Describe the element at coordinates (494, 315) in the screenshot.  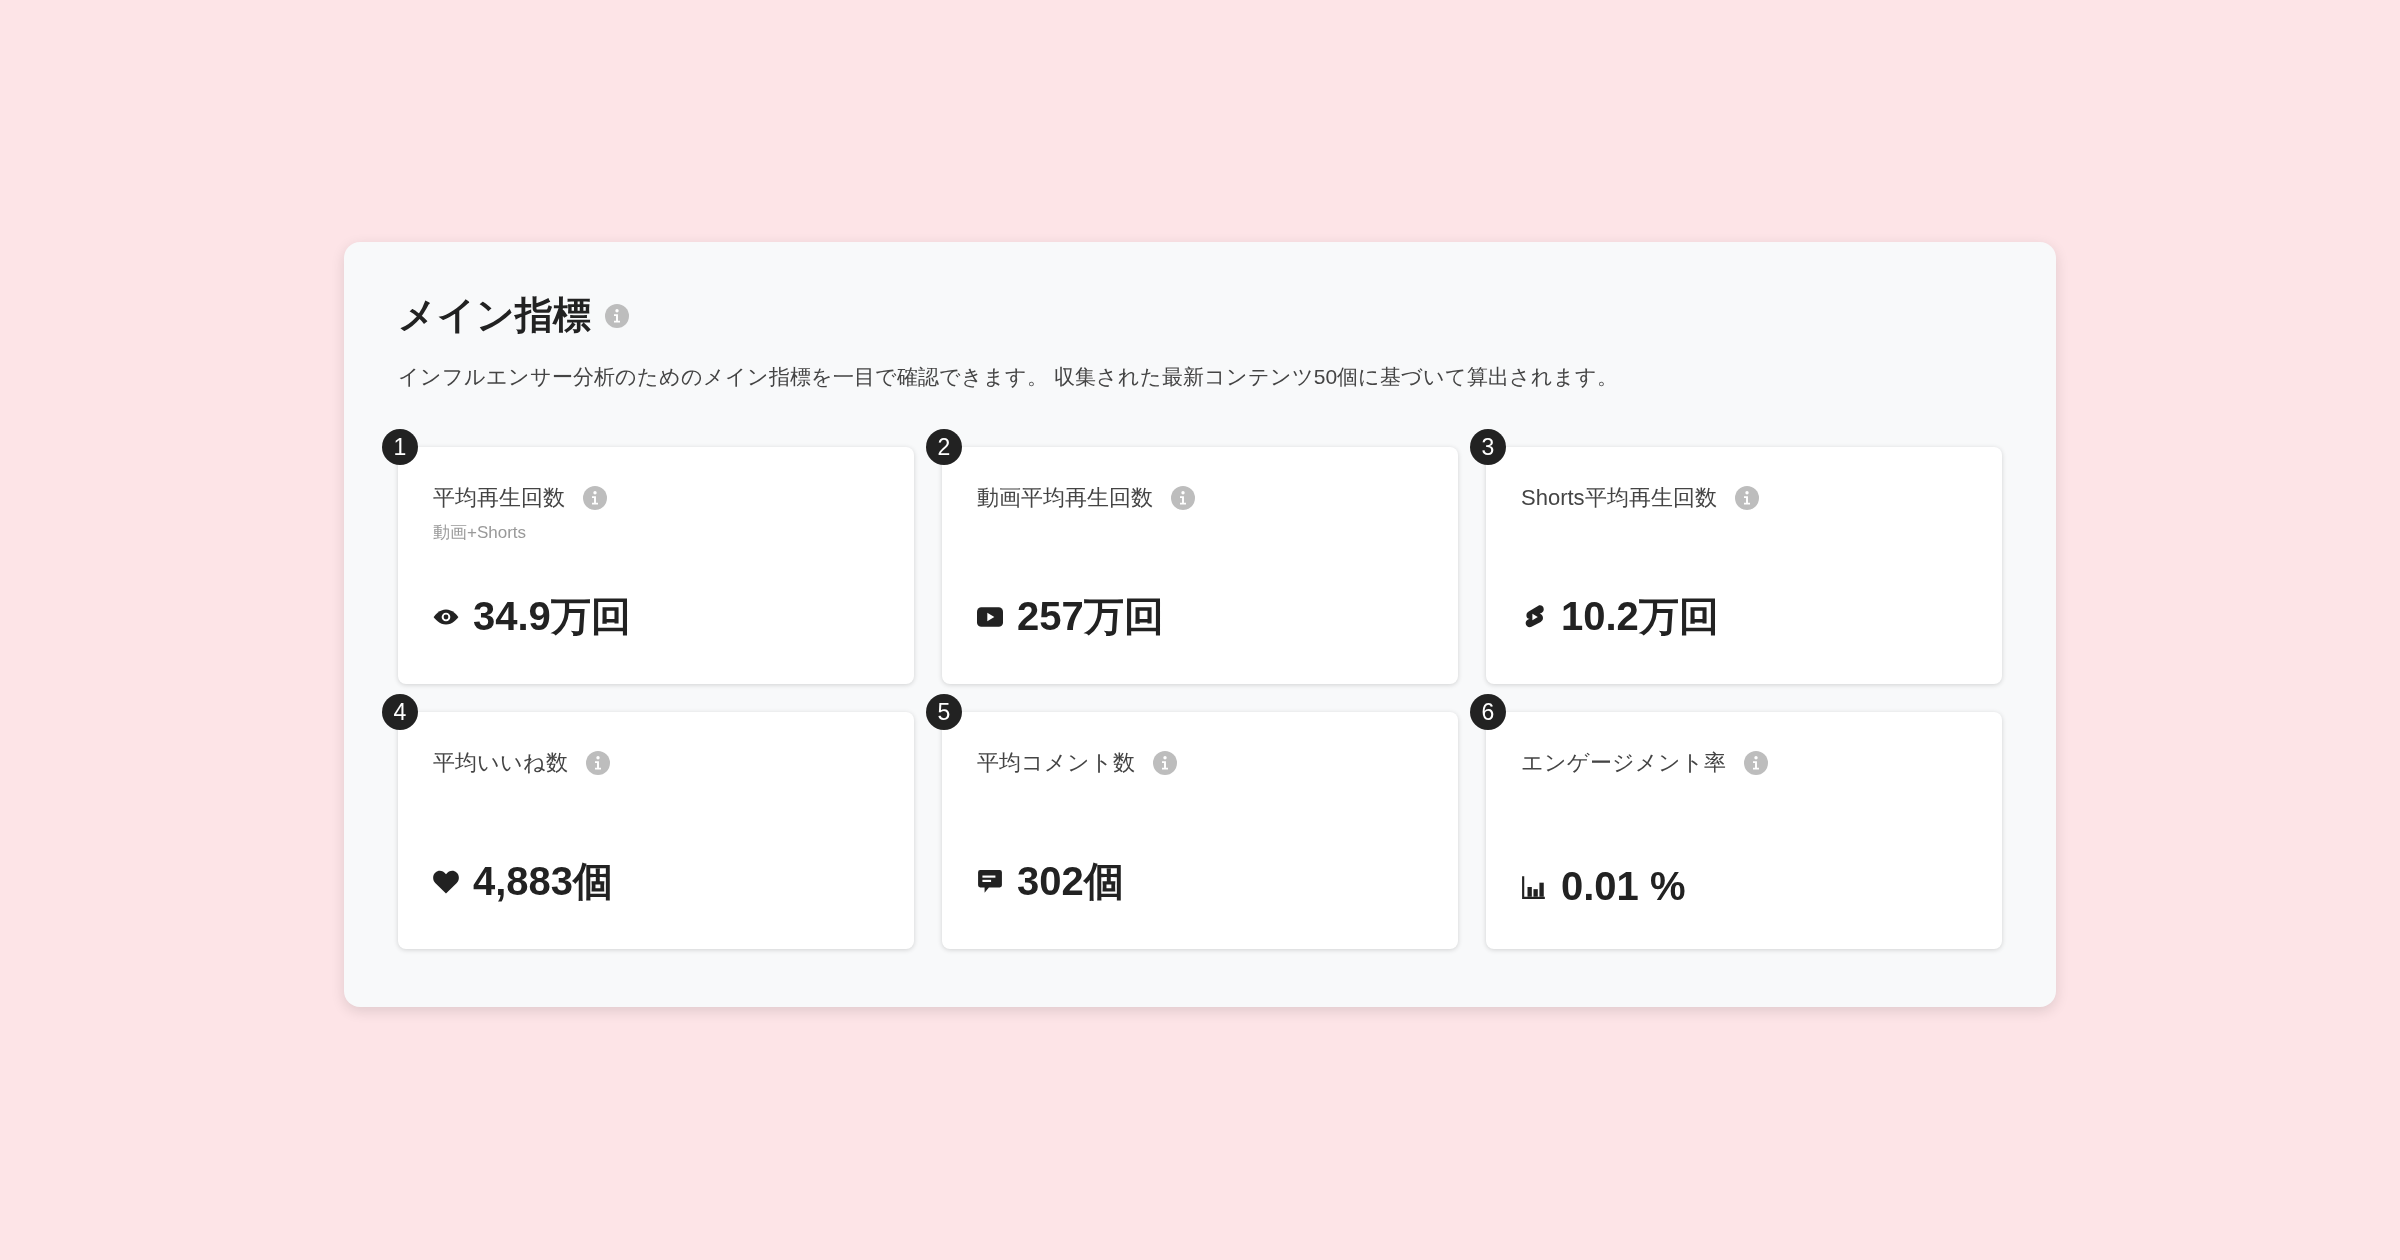
I see `section-title: メイン指標` at that location.